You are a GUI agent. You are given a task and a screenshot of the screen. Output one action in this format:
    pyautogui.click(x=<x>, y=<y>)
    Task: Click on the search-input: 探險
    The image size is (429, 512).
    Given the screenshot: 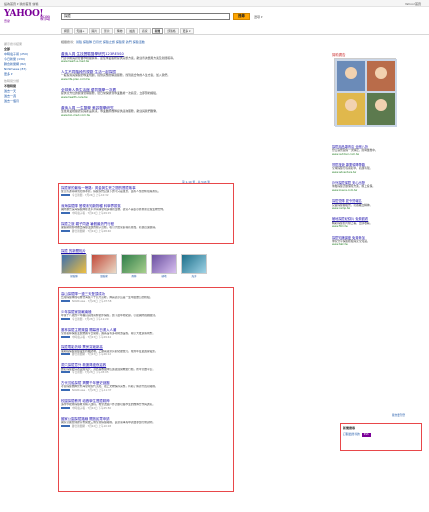 What is the action you would take?
    pyautogui.click(x=145, y=16)
    